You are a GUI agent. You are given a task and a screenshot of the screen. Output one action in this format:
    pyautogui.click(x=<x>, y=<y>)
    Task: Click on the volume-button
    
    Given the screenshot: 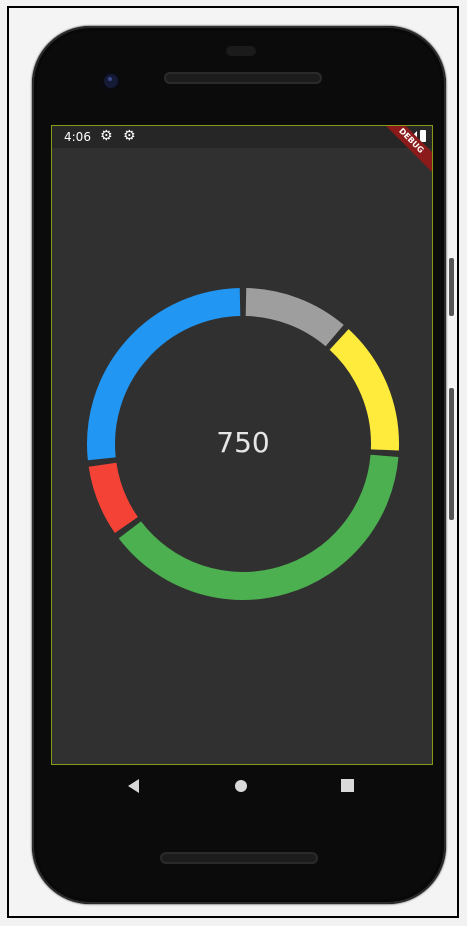 What is the action you would take?
    pyautogui.click(x=451, y=454)
    